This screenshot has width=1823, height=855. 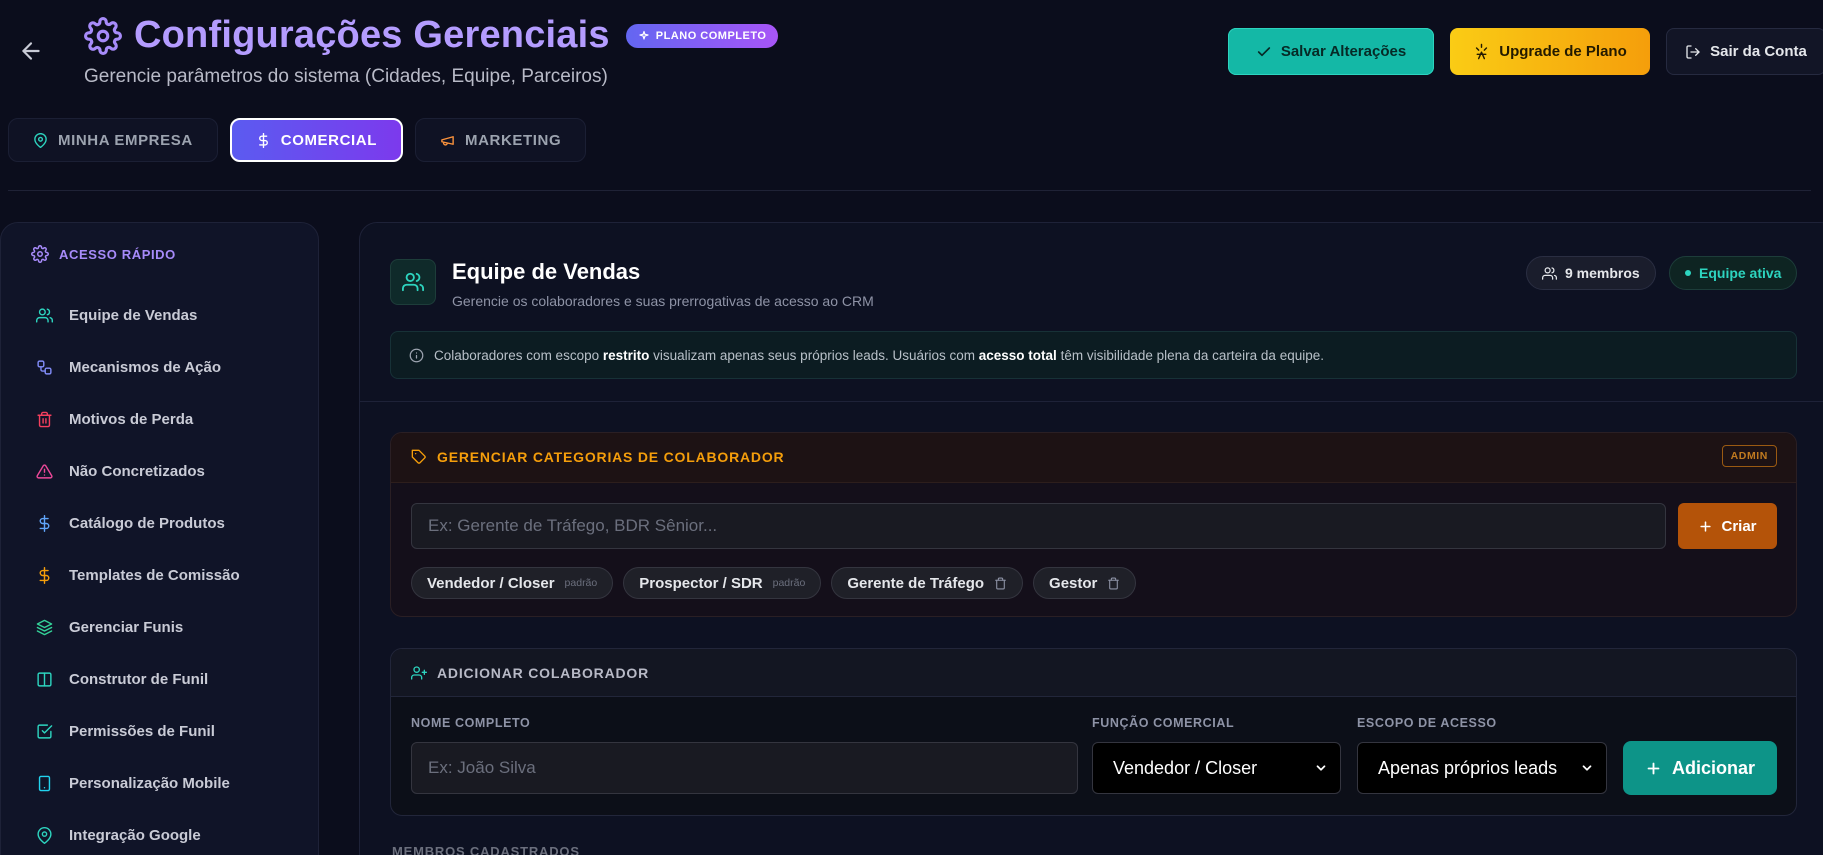 I want to click on header-divider, so click(x=909, y=190).